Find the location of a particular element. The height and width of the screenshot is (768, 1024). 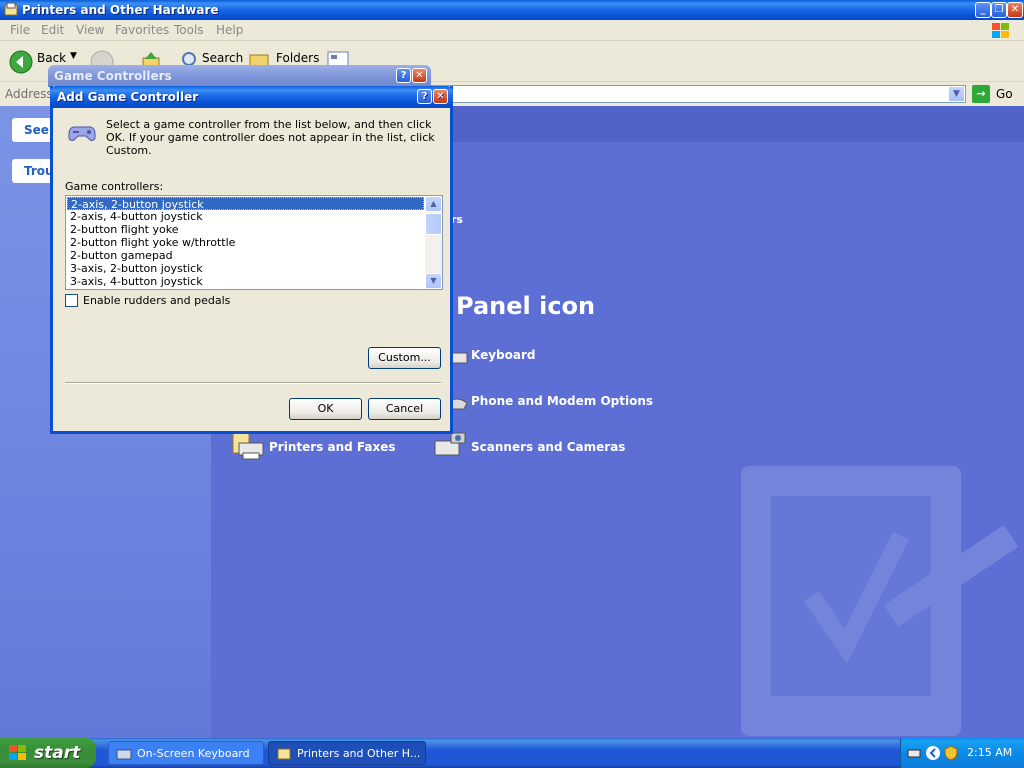

explorer-title-bar: Printers and Other Hardware _ ❐ ✕ is located at coordinates (512, 10).